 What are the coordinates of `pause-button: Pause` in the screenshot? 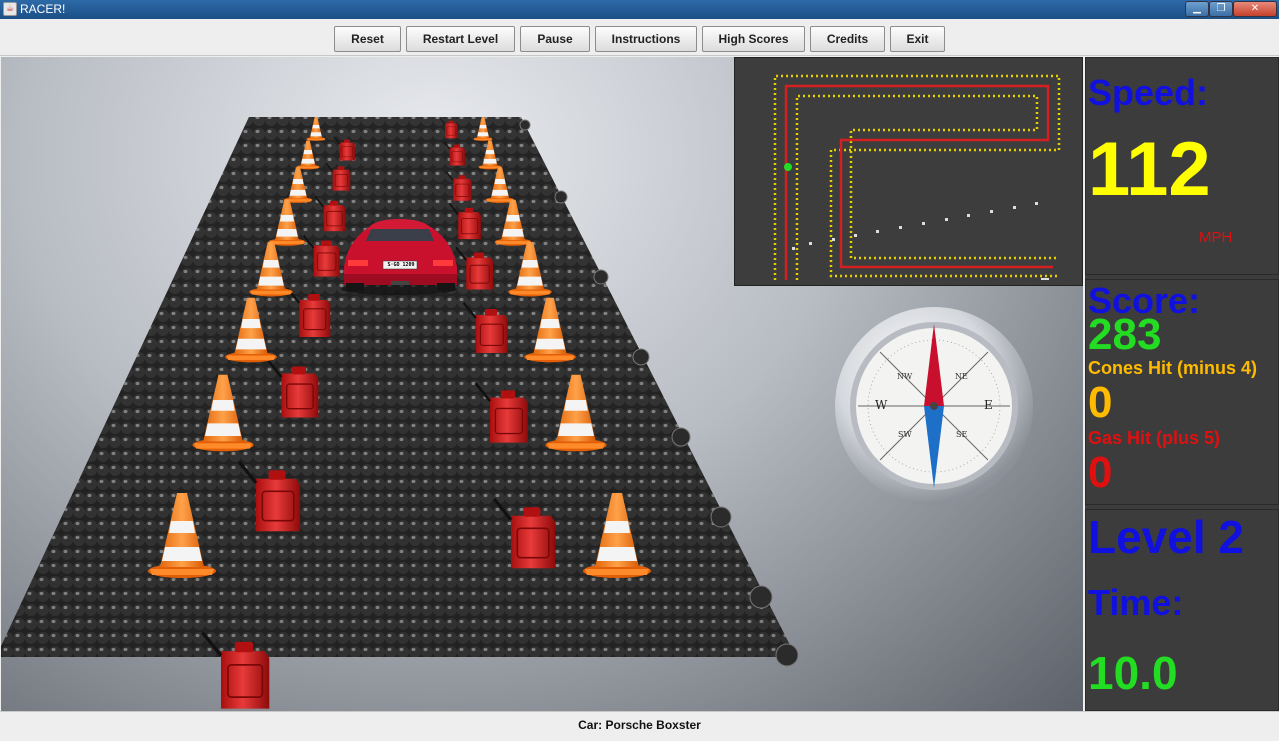 It's located at (555, 39).